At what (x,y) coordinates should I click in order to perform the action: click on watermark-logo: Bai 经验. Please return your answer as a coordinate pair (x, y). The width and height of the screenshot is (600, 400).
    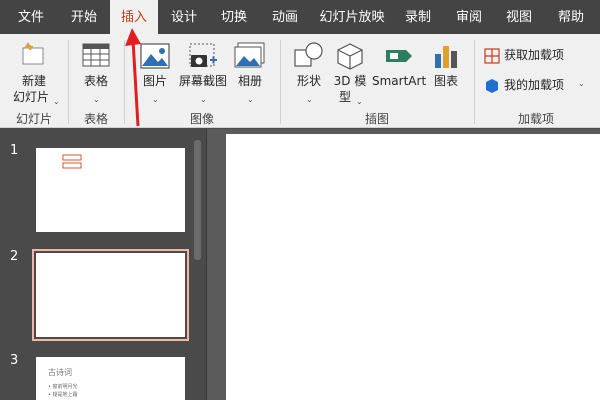
    Looking at the image, I should click on (500, 358).